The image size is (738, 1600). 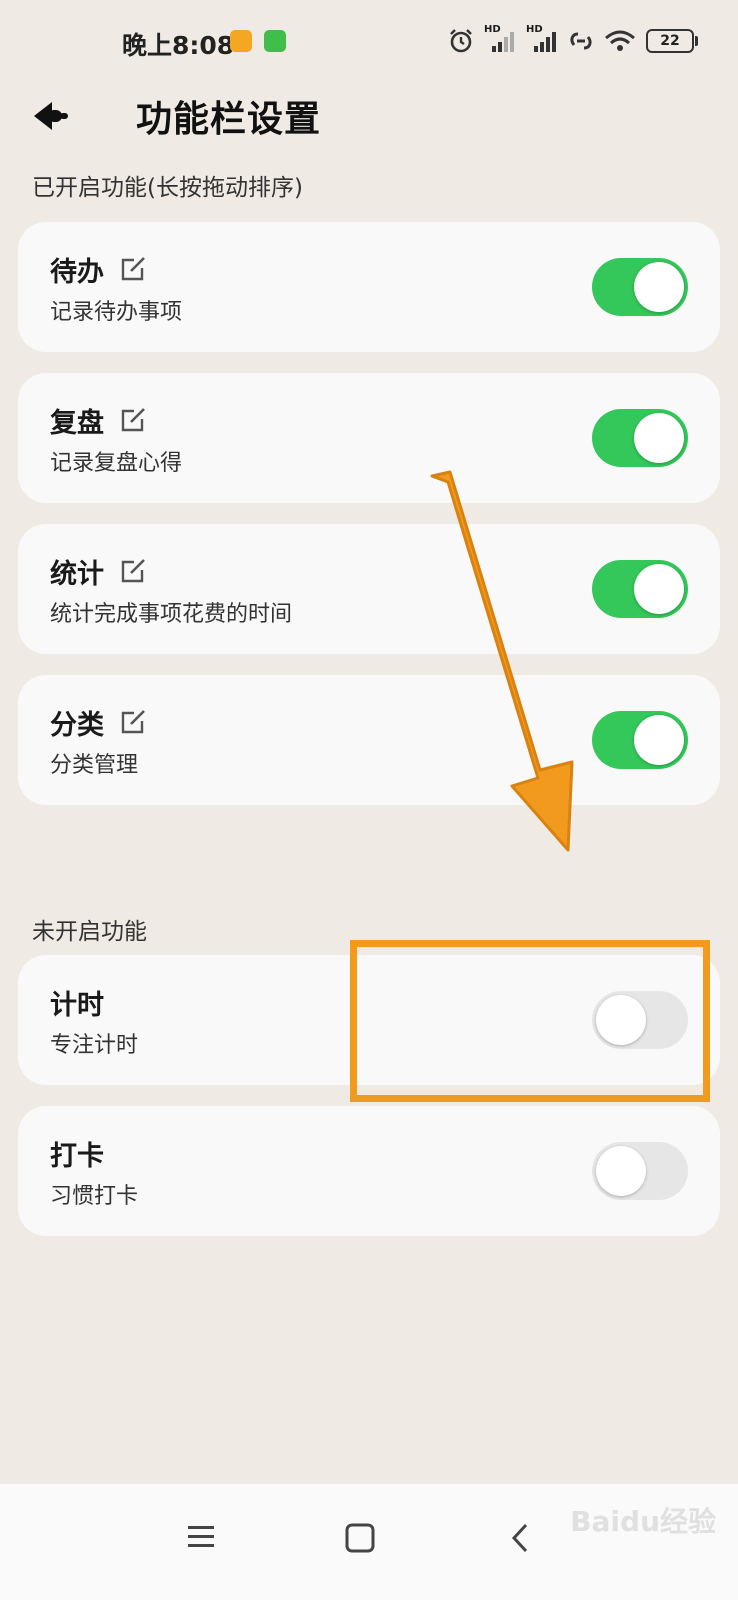 What do you see at coordinates (178, 45) in the screenshot?
I see `status-time: 晚上8:08` at bounding box center [178, 45].